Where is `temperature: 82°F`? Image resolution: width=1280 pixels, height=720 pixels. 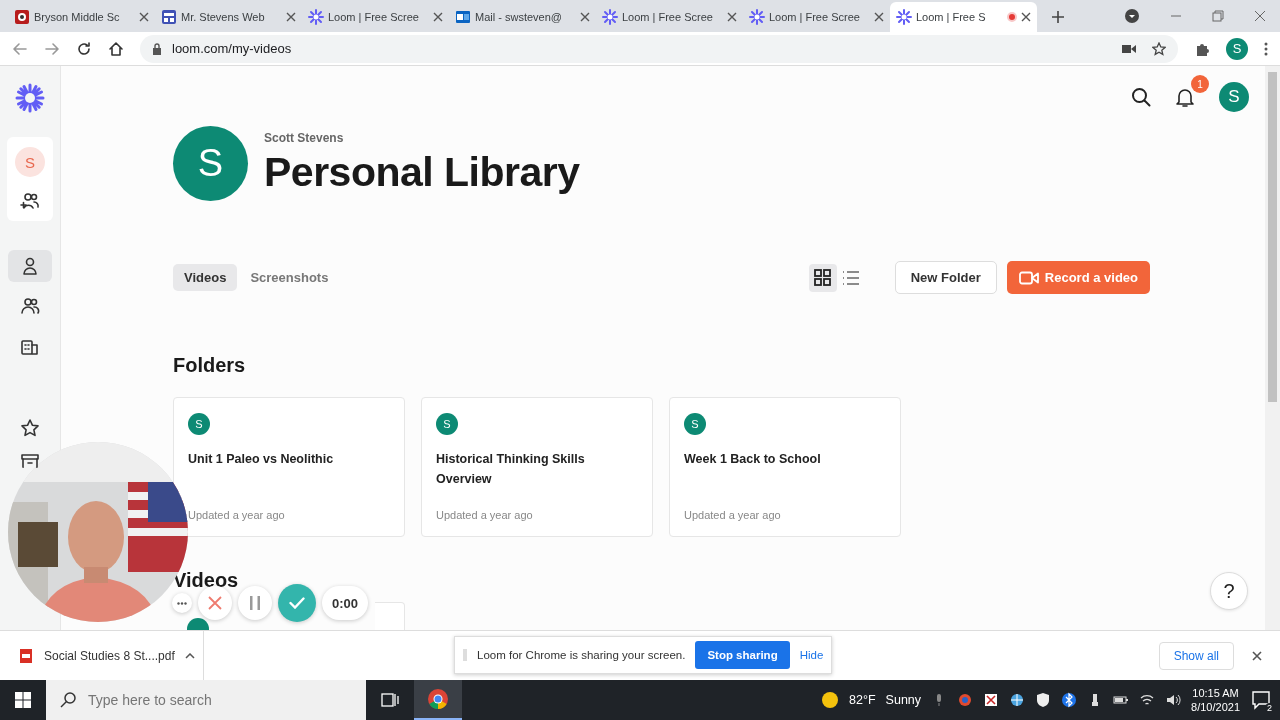 temperature: 82°F is located at coordinates (862, 700).